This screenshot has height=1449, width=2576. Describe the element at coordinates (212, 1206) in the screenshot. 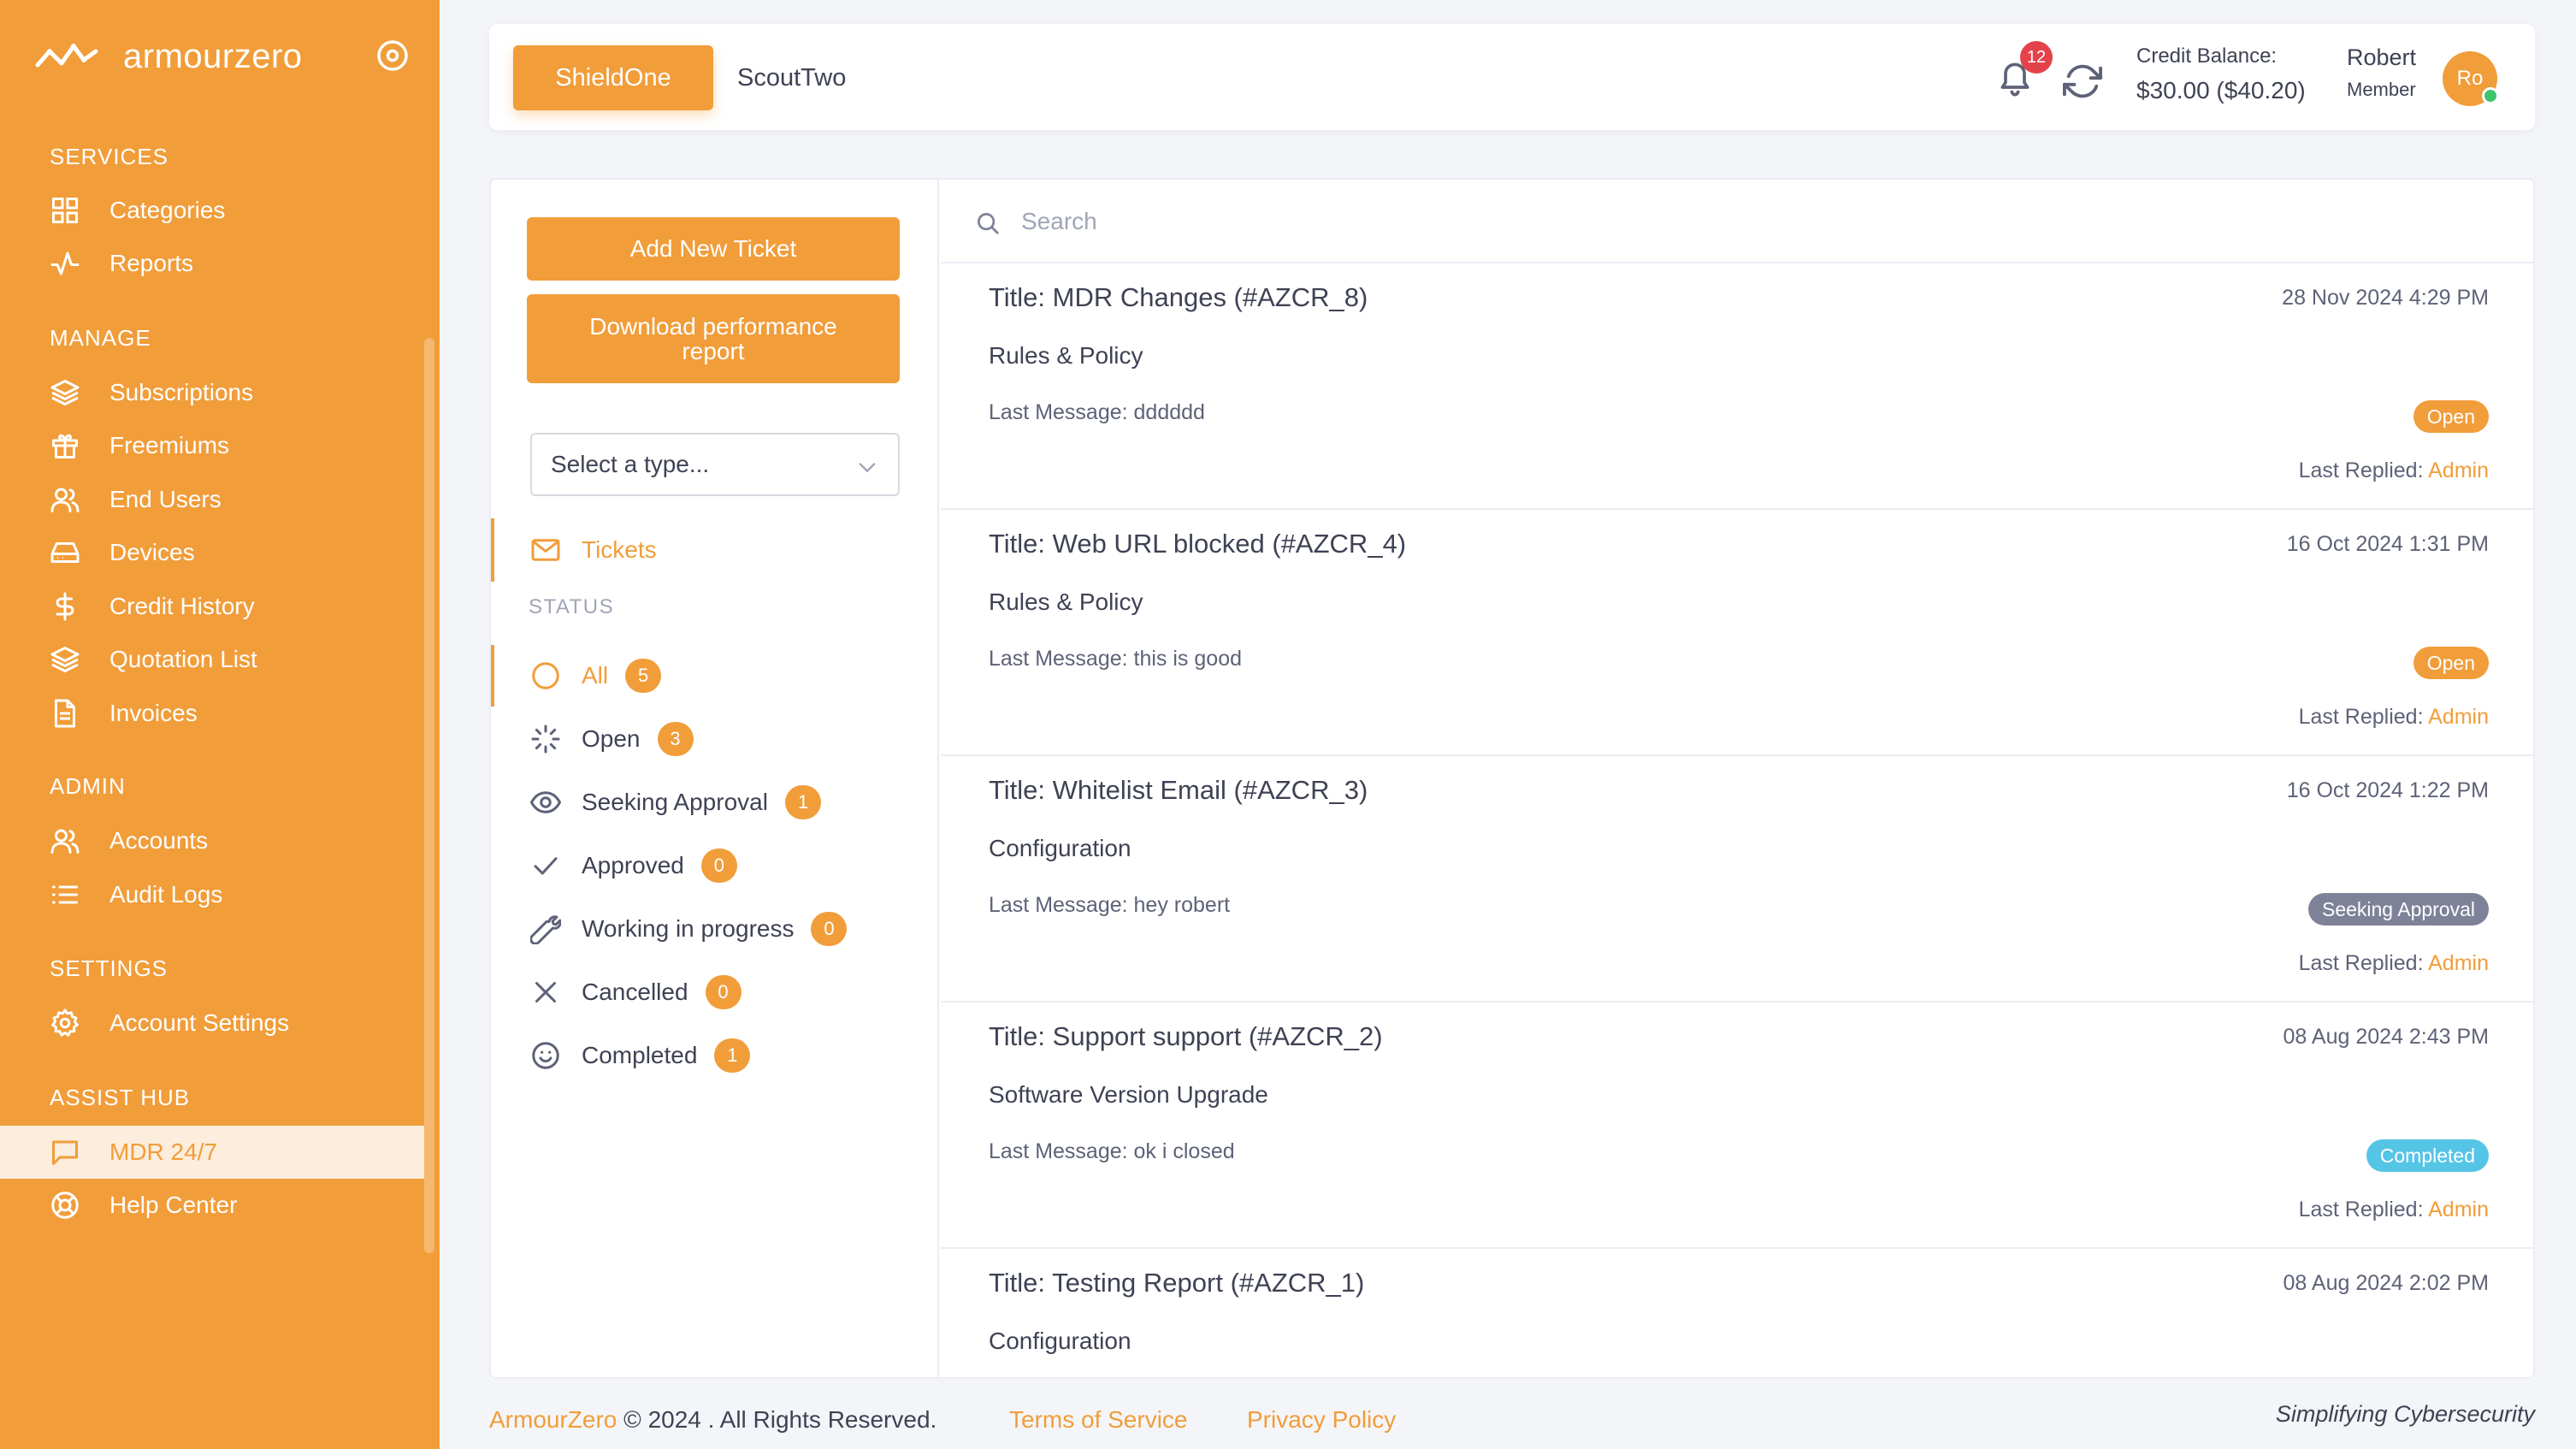

I see `sidebar-item-help-center: Help Center` at that location.